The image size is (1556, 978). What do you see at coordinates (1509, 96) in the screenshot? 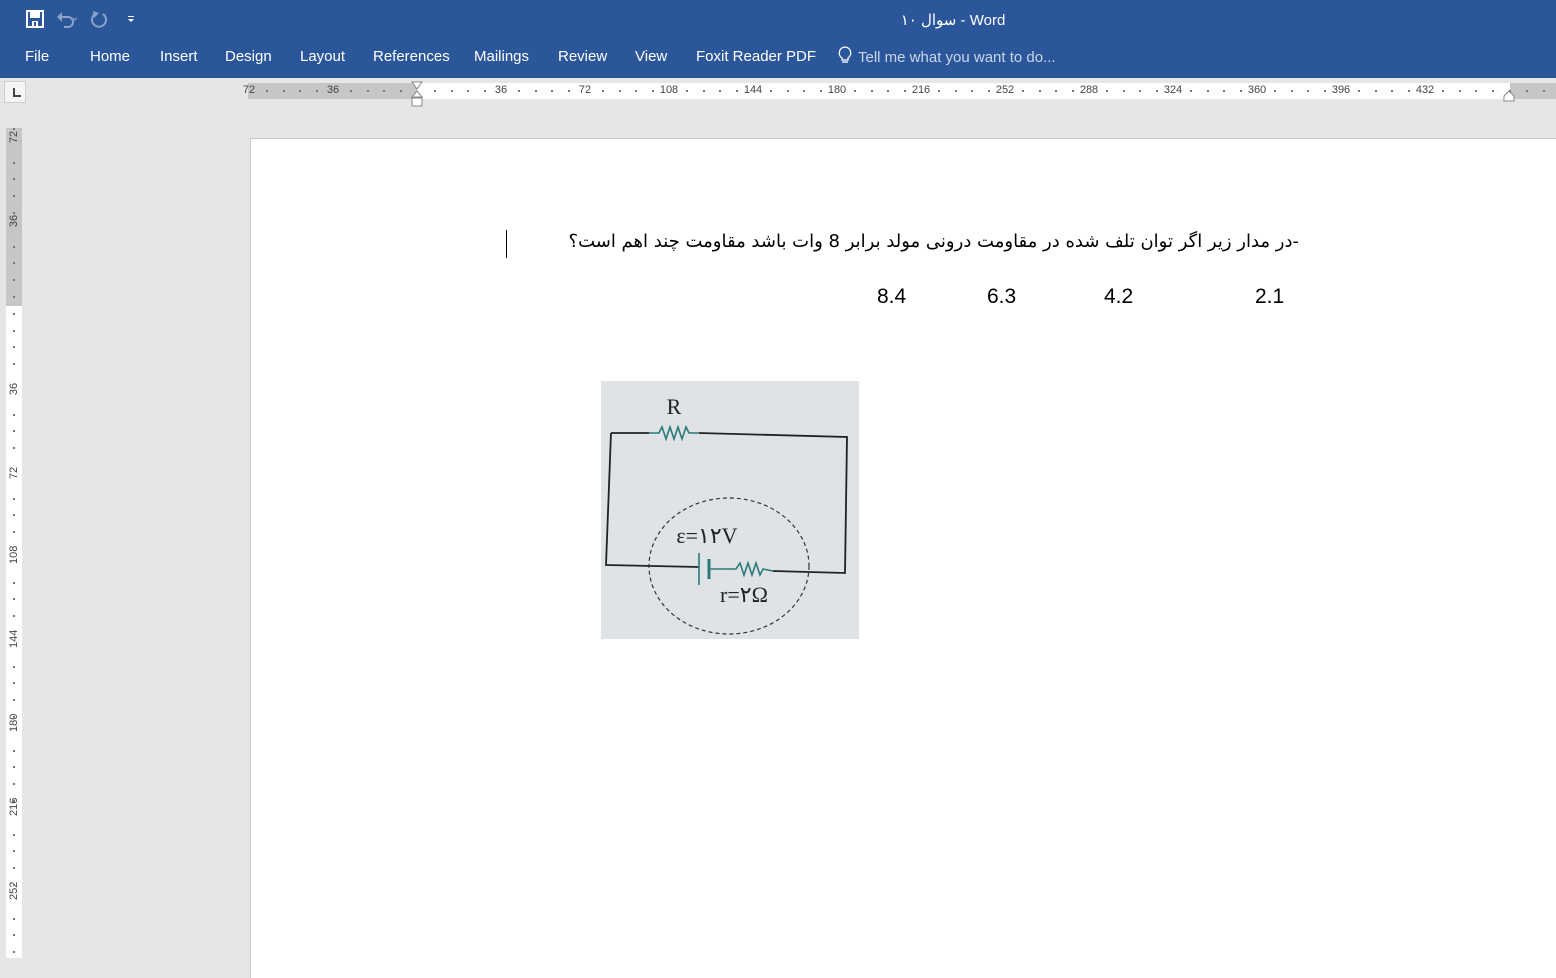
I see `right-indent-marker` at bounding box center [1509, 96].